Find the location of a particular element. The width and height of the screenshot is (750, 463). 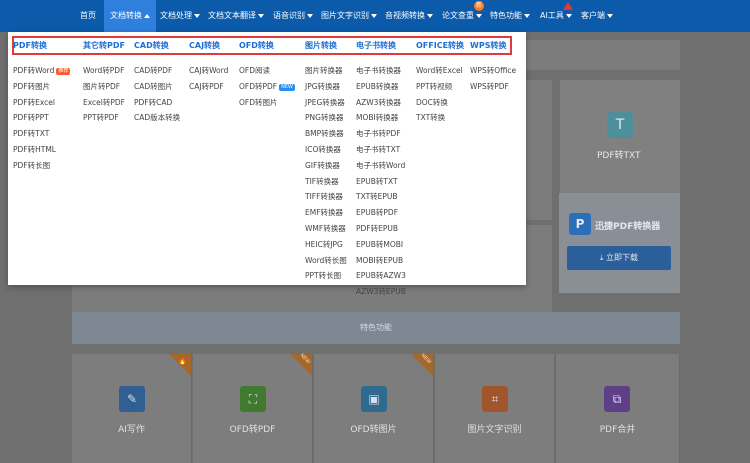

menu-item: Word转PDF is located at coordinates (104, 73).